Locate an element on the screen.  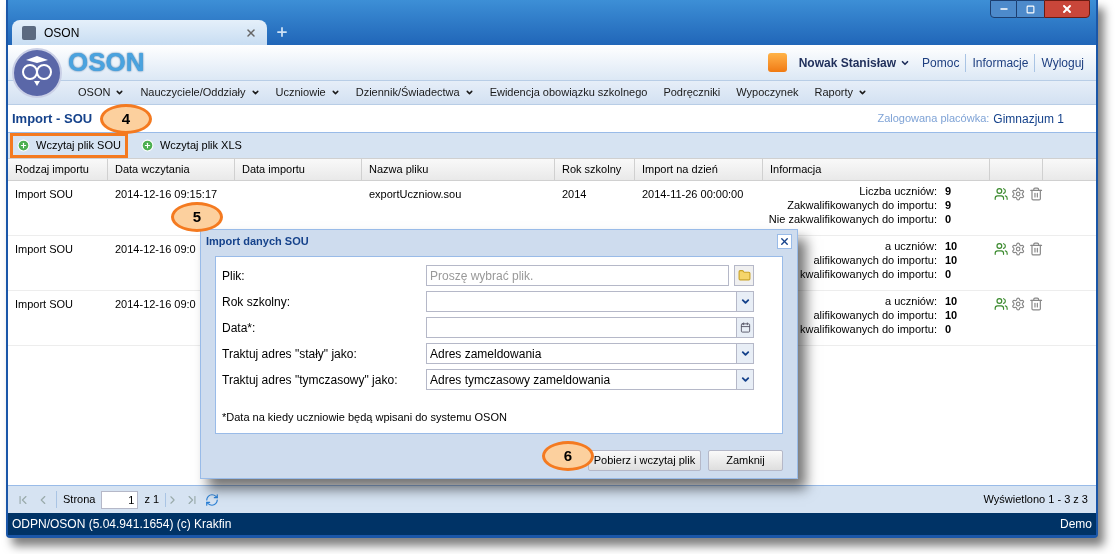
info-label: Zakwalifikowanych do importu: is located at coordinates (862, 205).